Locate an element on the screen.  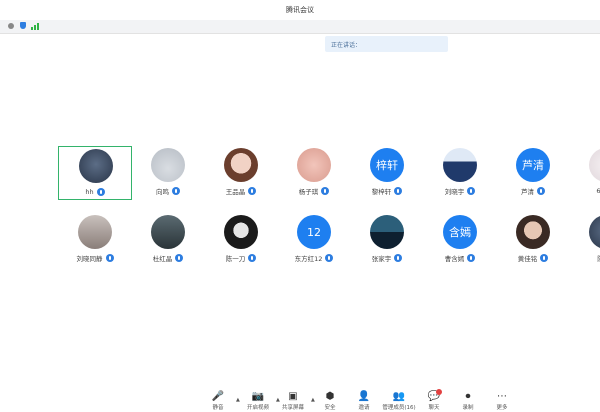
participant-name: 杜红晶 is located at coordinates (162, 259).